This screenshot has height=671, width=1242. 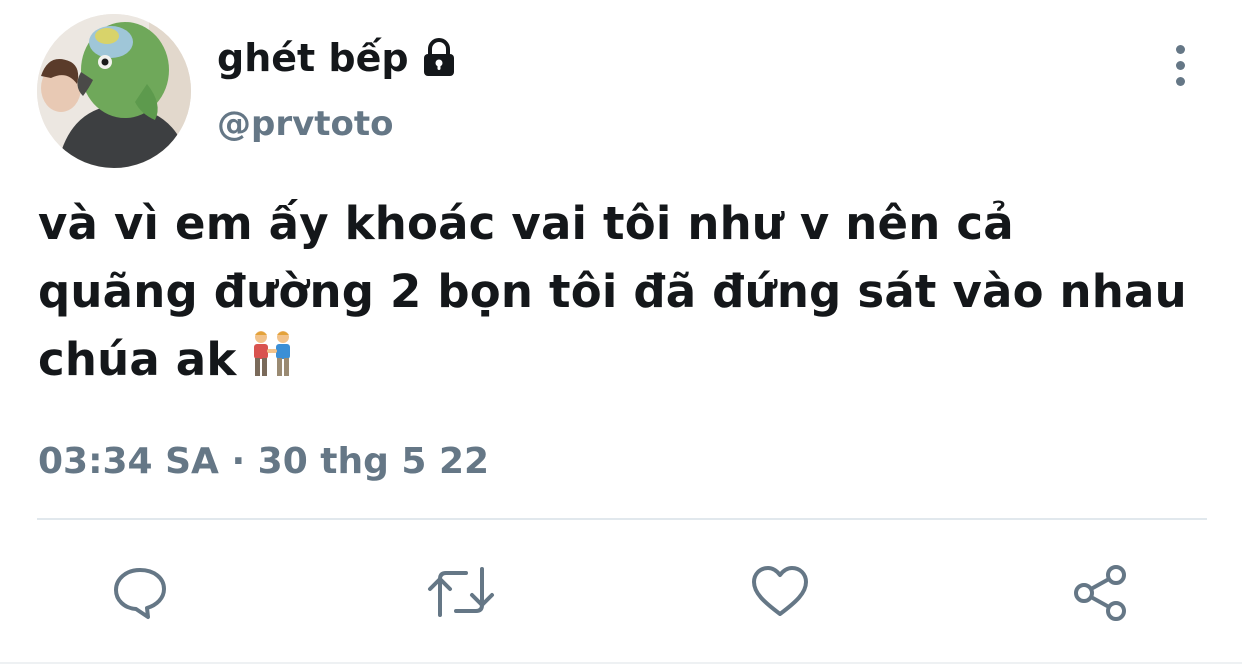 I want to click on divider, so click(x=622, y=519).